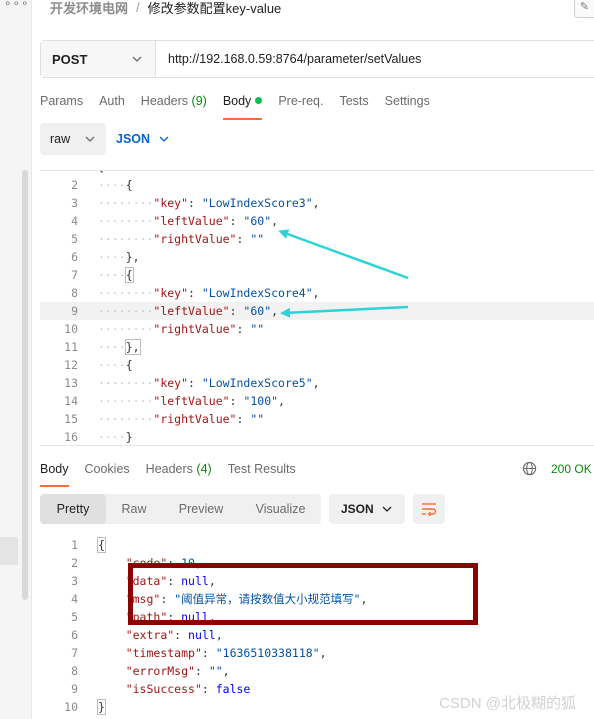 The image size is (594, 719). What do you see at coordinates (16, 359) in the screenshot?
I see `app-left-gutter: ∘∘∘` at bounding box center [16, 359].